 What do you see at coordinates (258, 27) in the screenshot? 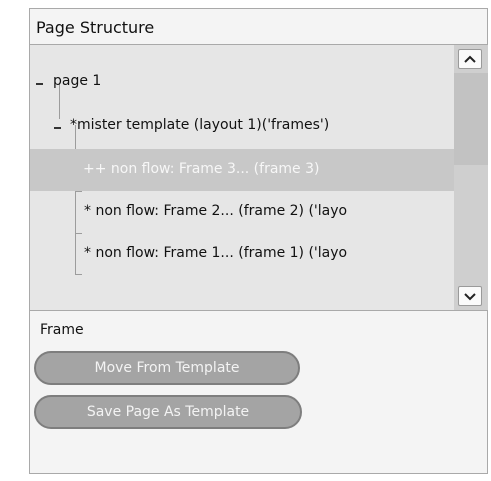
I see `panel-title: Page Structure` at bounding box center [258, 27].